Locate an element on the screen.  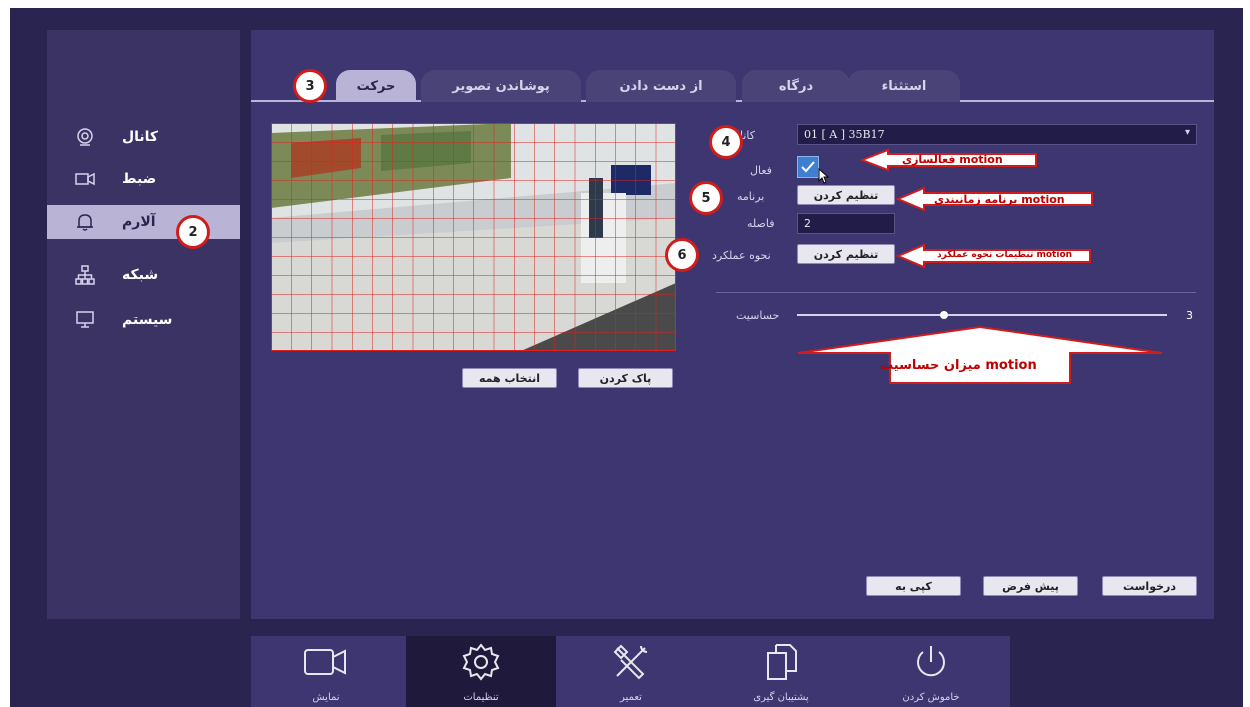
apply-button: درخواست is located at coordinates (1149, 586).